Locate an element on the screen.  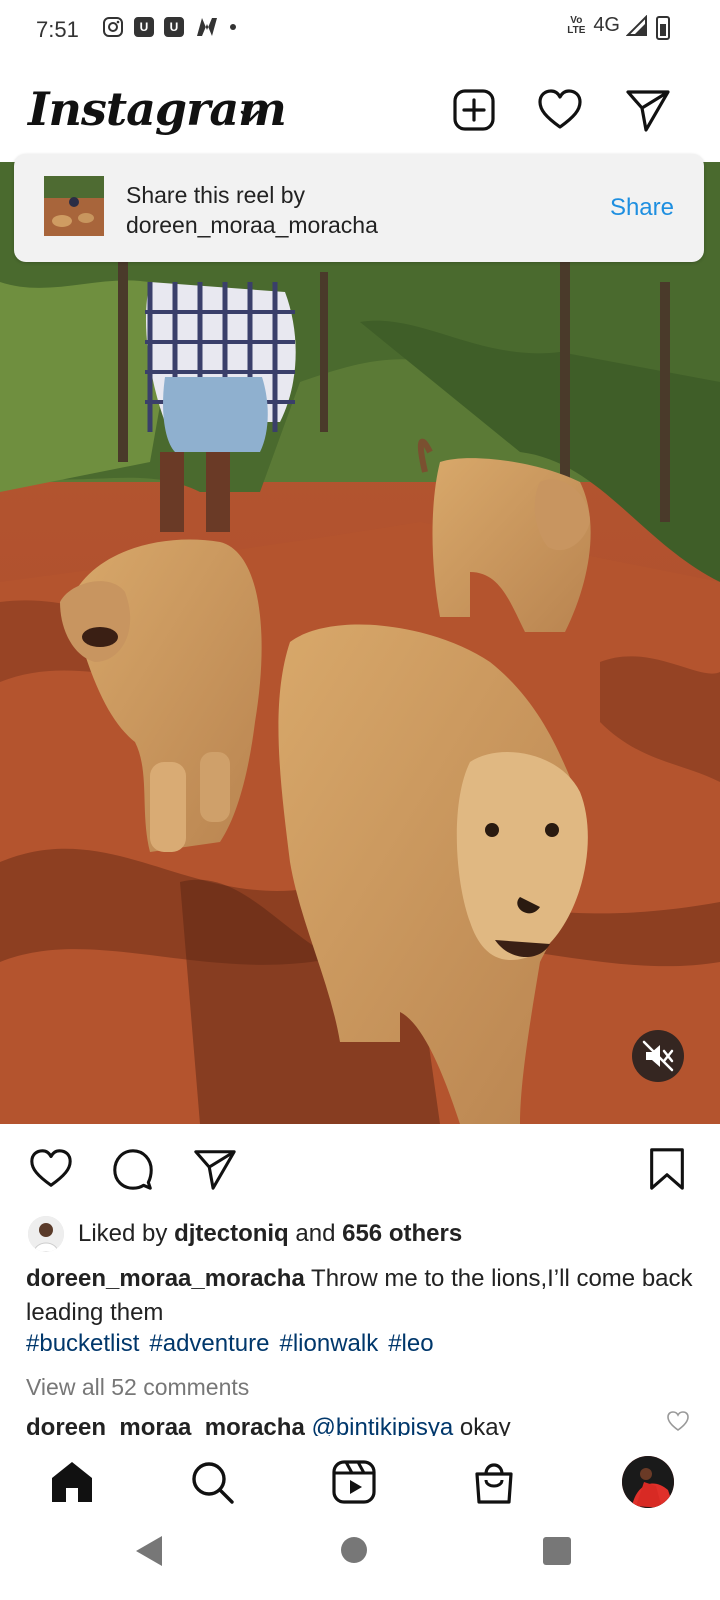
profile-avatar is located at coordinates (648, 1482).